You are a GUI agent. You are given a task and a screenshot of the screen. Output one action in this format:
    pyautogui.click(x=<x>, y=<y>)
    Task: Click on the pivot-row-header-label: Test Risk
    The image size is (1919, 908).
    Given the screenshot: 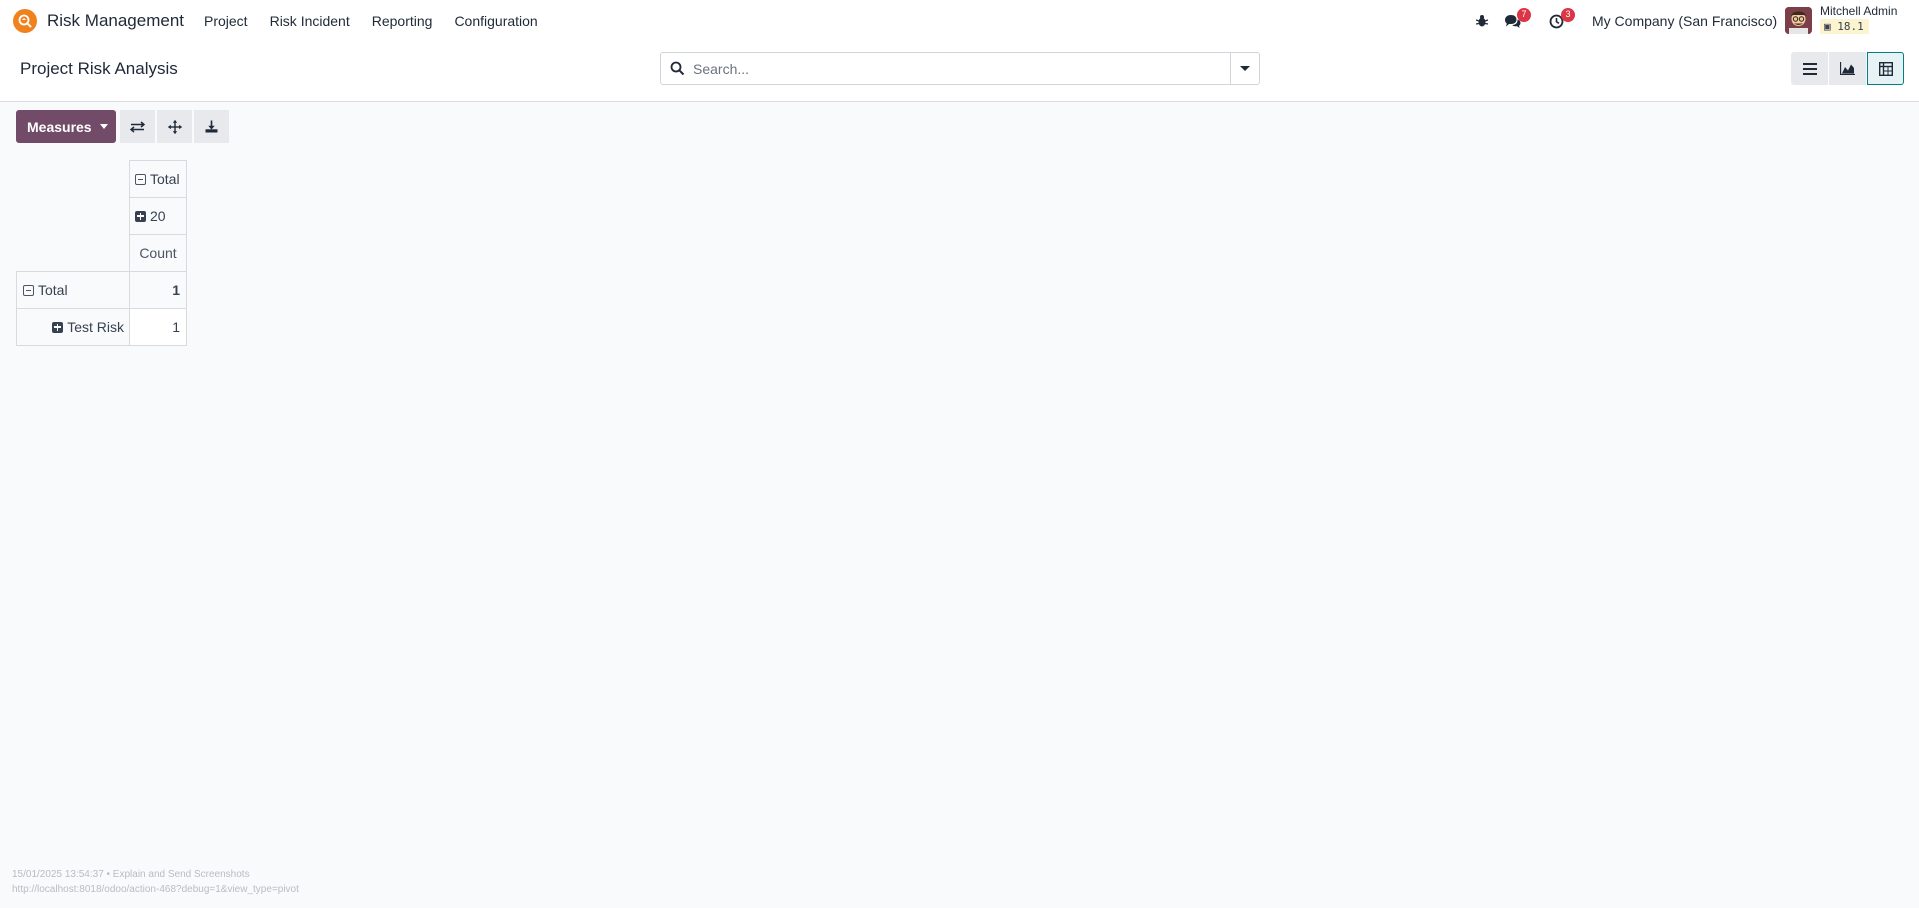 What is the action you would take?
    pyautogui.click(x=95, y=327)
    